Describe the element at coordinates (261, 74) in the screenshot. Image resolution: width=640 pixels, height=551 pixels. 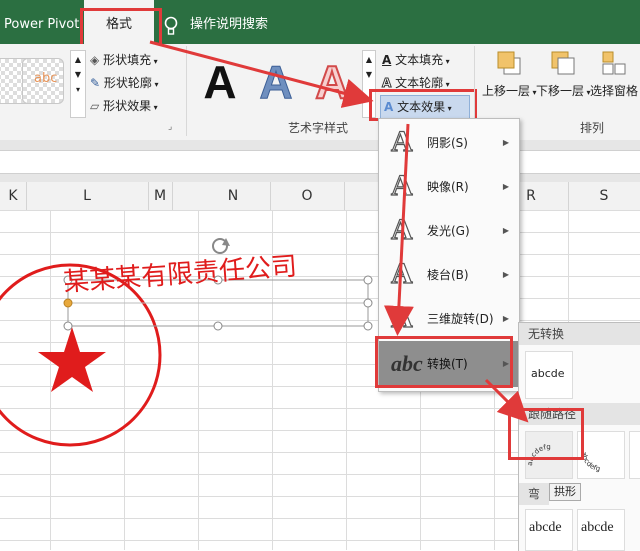
I see `arrow-format-to-effects` at that location.